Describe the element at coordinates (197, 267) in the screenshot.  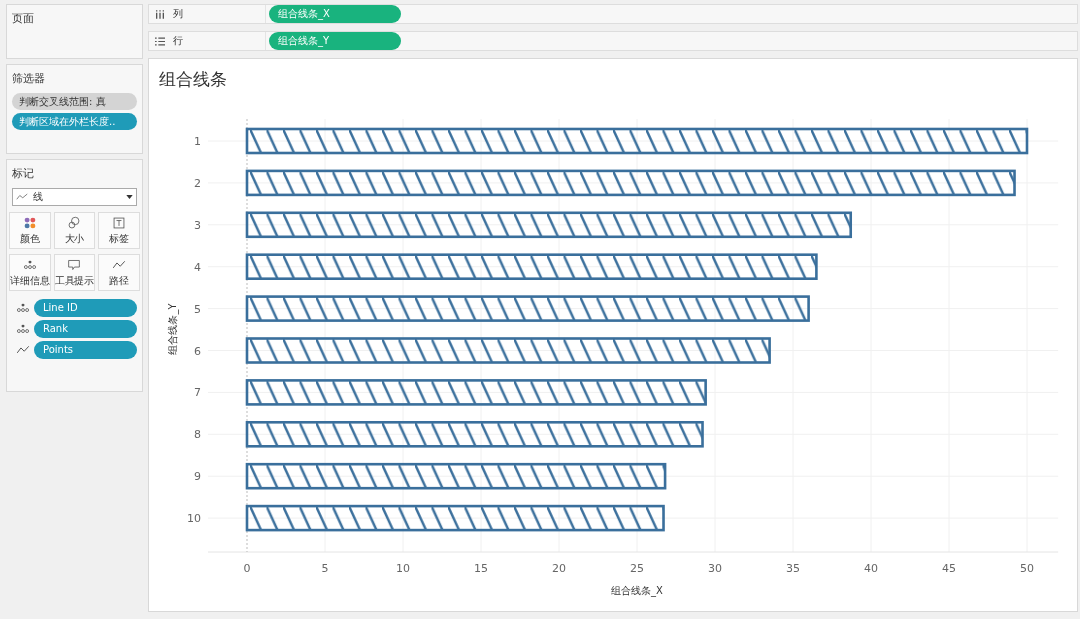
I see `axis-tick-label: 4` at that location.